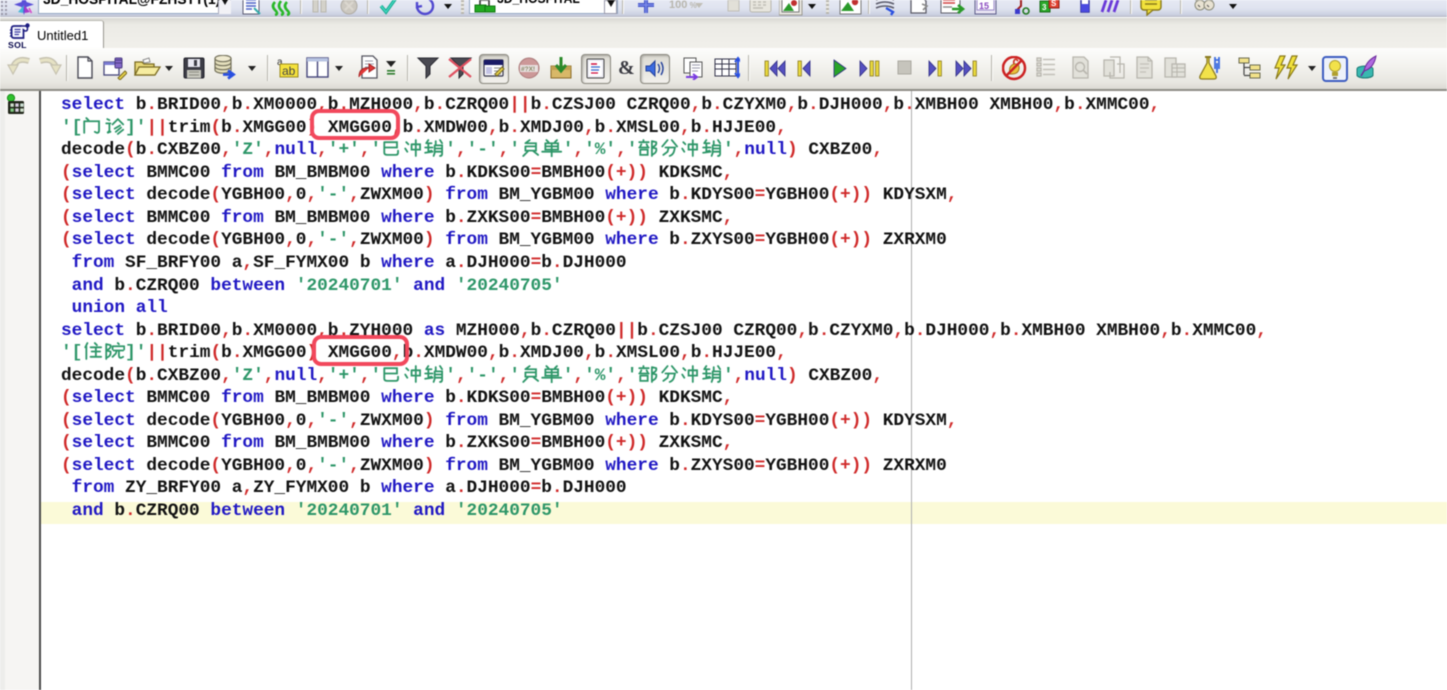 The image size is (1447, 690). I want to click on svg-text: #?X!, so click(528, 69).